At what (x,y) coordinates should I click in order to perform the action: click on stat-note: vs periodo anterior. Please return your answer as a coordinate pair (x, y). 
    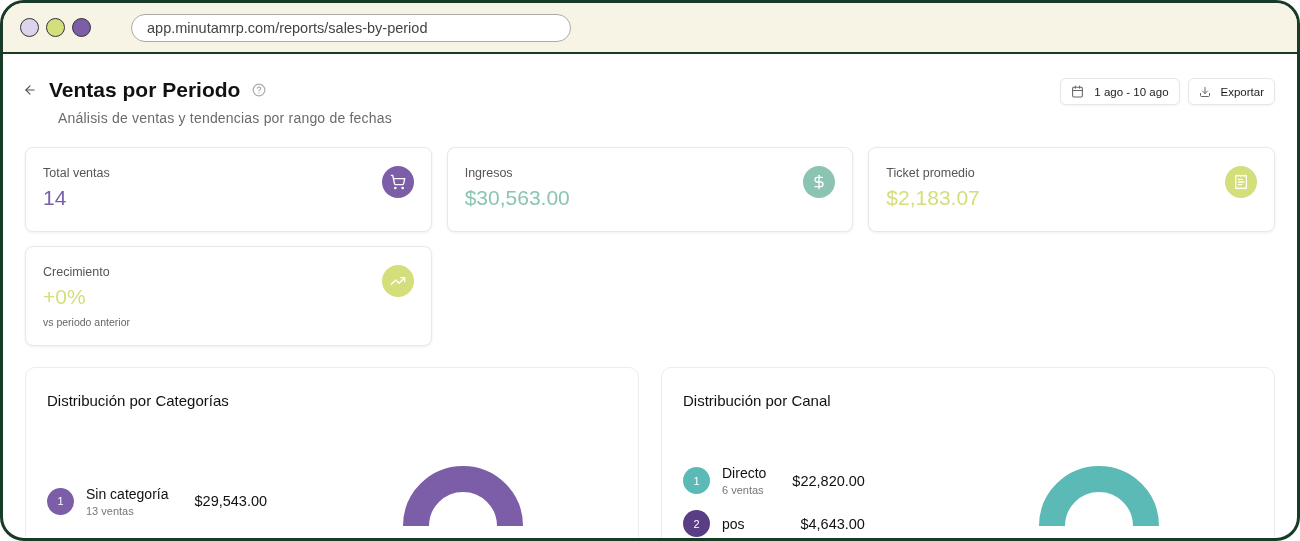
    Looking at the image, I should click on (86, 322).